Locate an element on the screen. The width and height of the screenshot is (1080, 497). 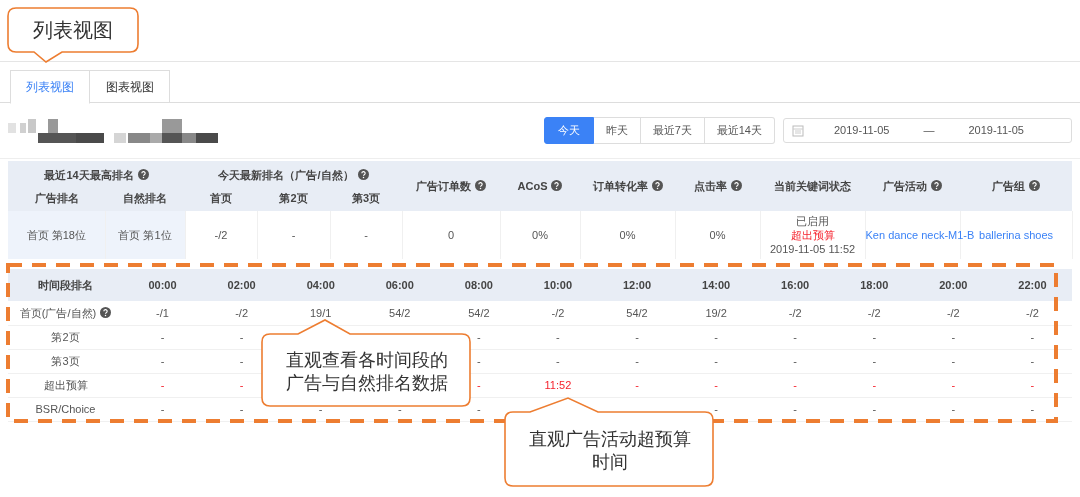
row-label: 首页(广告/自然) is located at coordinates (58, 312).